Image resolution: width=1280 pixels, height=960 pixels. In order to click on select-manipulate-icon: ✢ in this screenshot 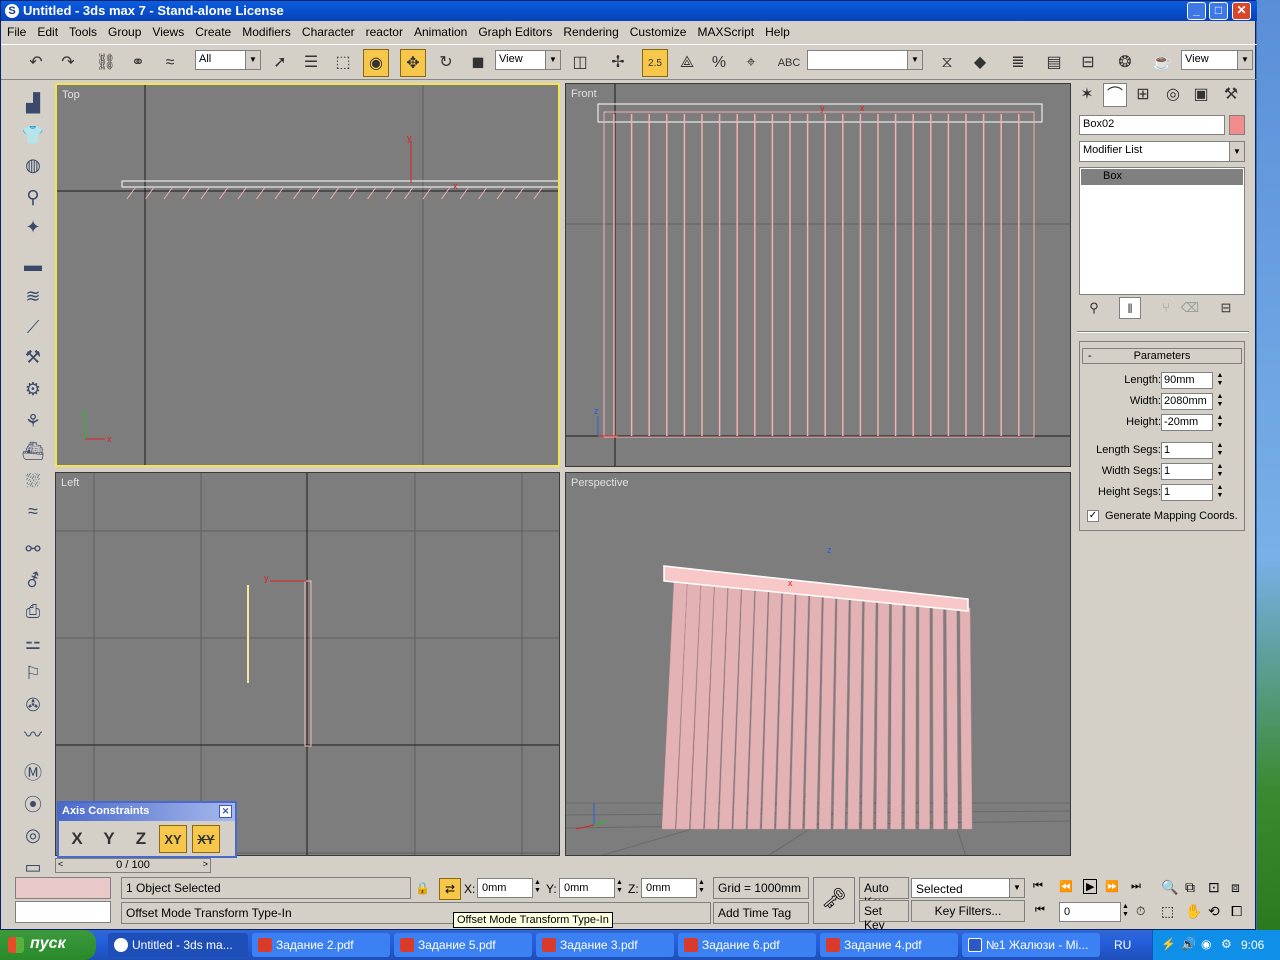, I will do `click(618, 63)`.